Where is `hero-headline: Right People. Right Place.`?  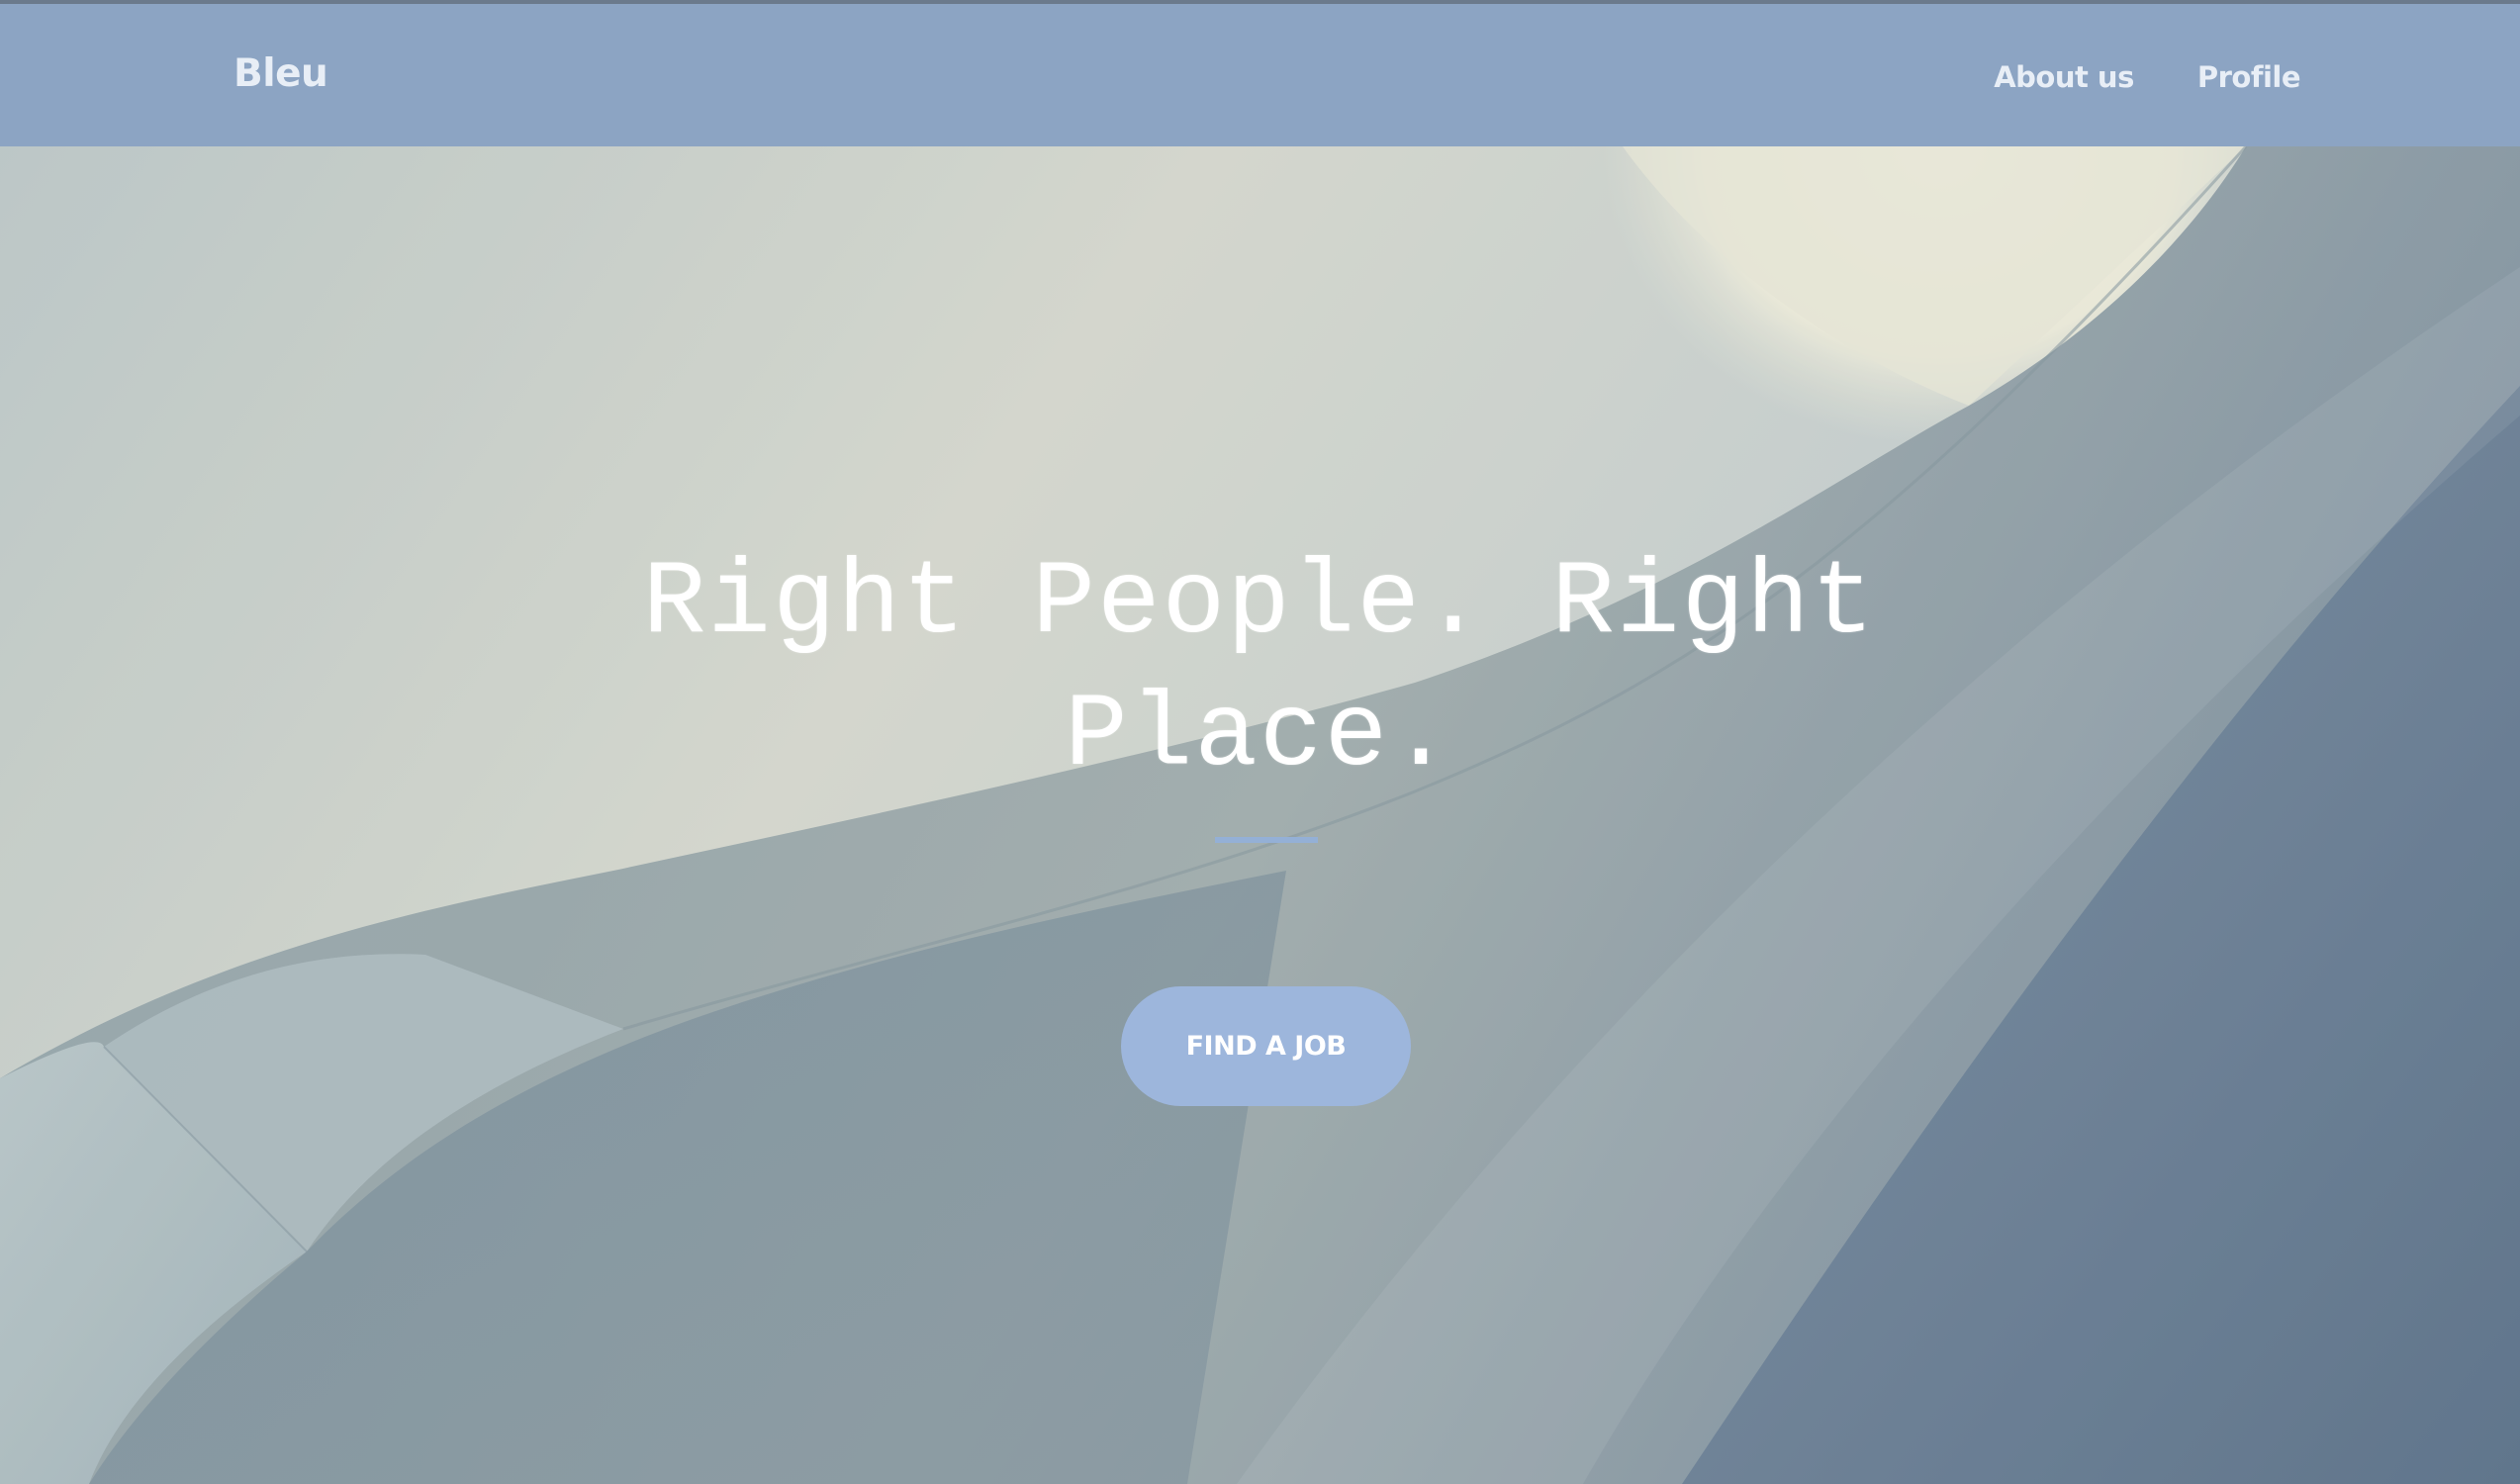 hero-headline: Right People. Right Place. is located at coordinates (1259, 669).